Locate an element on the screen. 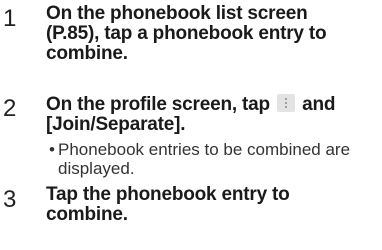  step-number: 3 is located at coordinates (10, 199).